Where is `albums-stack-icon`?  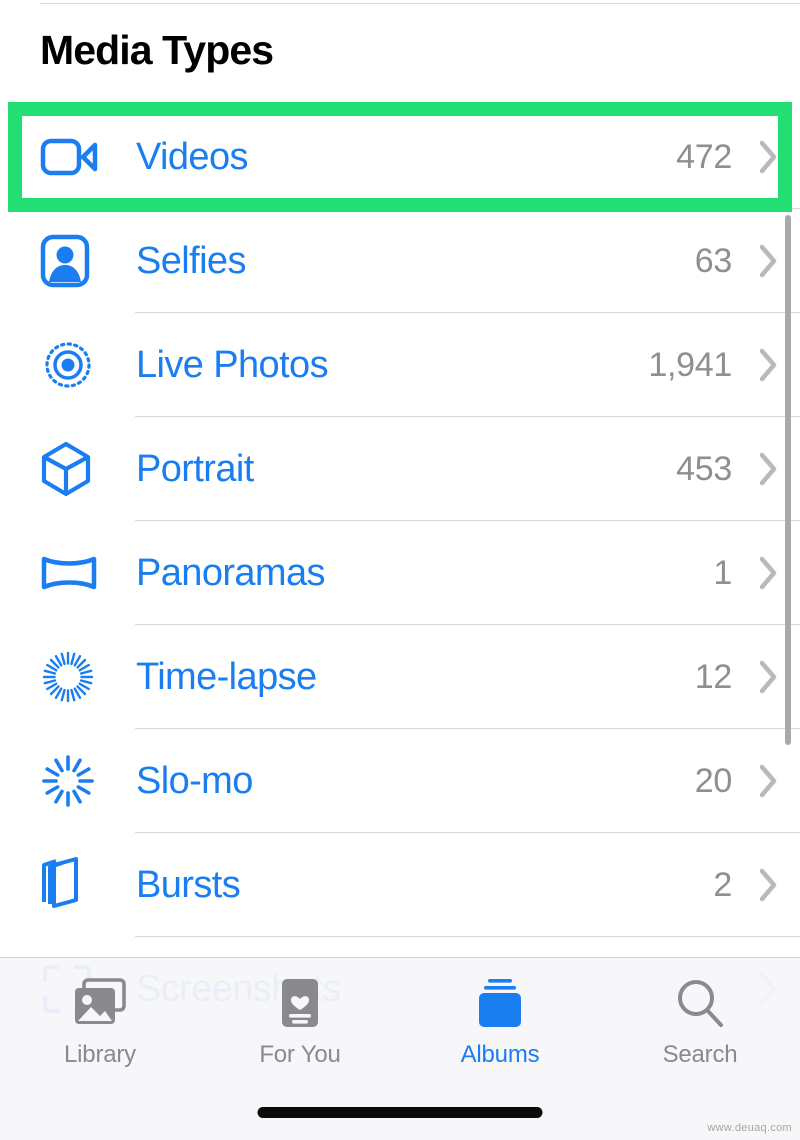 albums-stack-icon is located at coordinates (500, 1003).